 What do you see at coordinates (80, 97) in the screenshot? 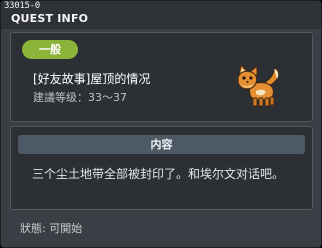
I see `recommended-level: 建議等级：33～37` at bounding box center [80, 97].